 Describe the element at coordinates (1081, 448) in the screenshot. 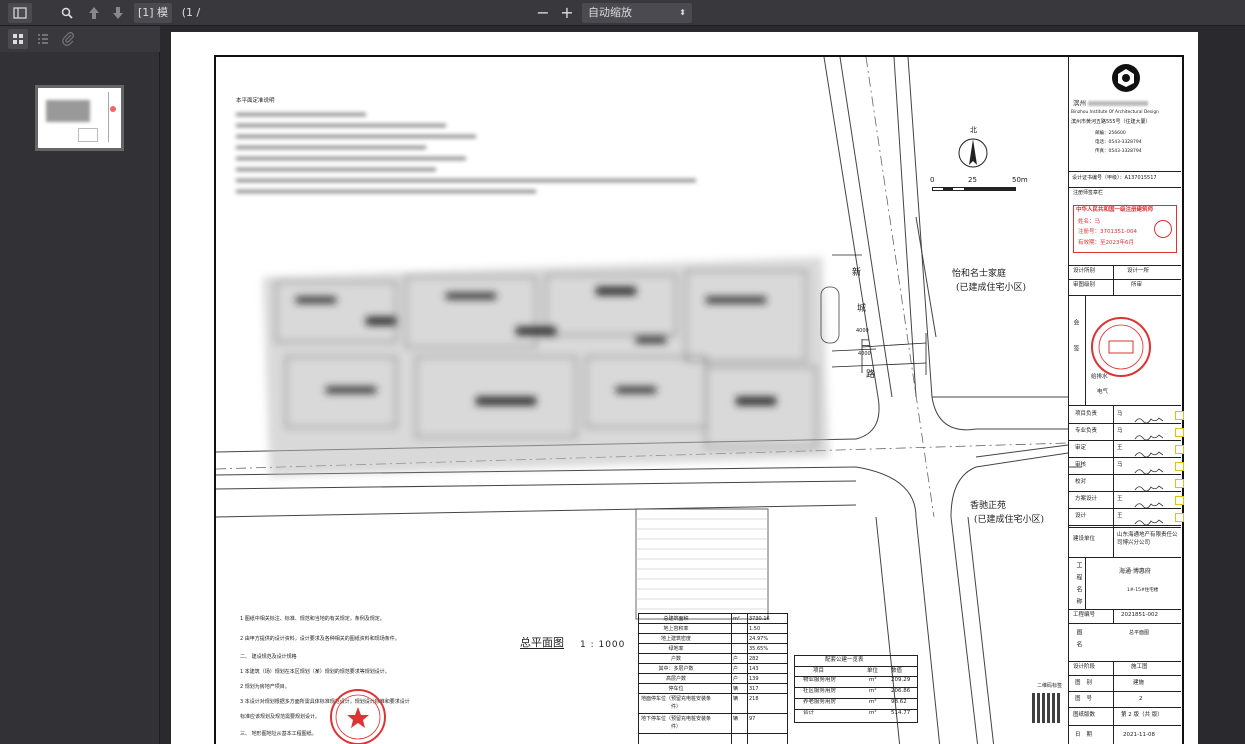

I see `role-label: 审定` at that location.